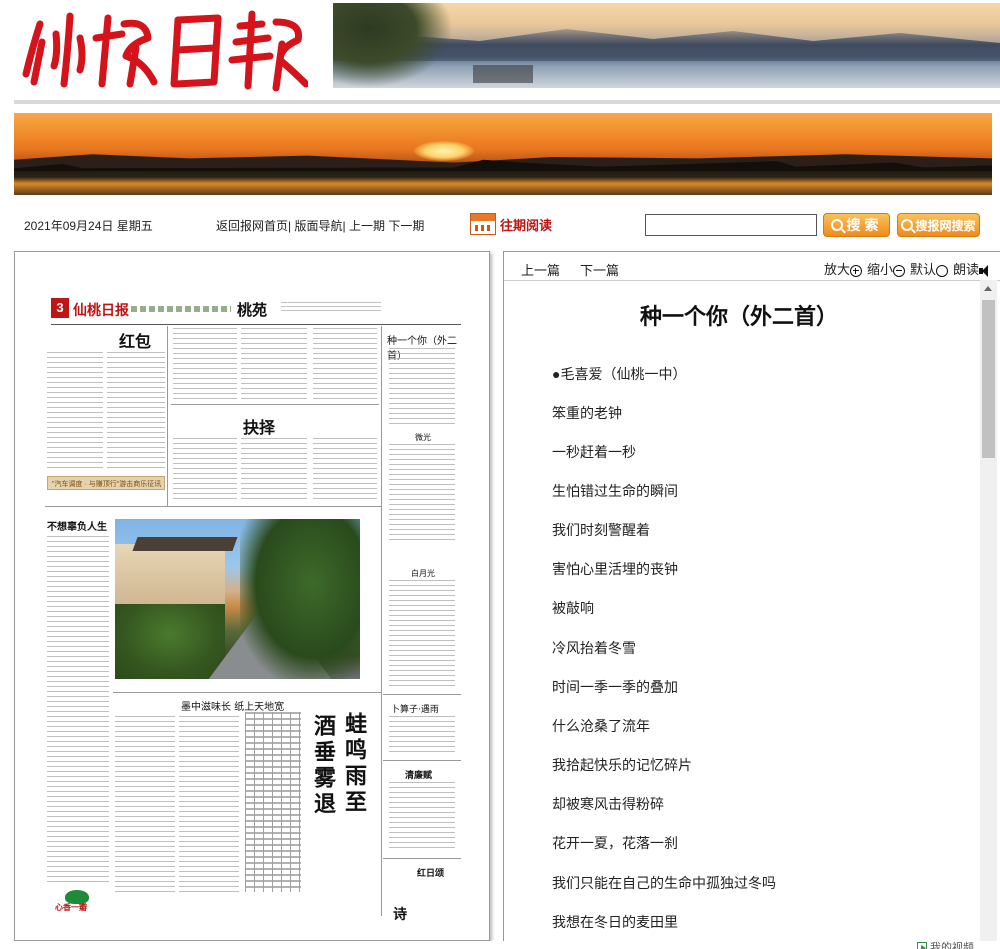 The image size is (1000, 949). Describe the element at coordinates (507, 102) in the screenshot. I see `header-divider` at that location.